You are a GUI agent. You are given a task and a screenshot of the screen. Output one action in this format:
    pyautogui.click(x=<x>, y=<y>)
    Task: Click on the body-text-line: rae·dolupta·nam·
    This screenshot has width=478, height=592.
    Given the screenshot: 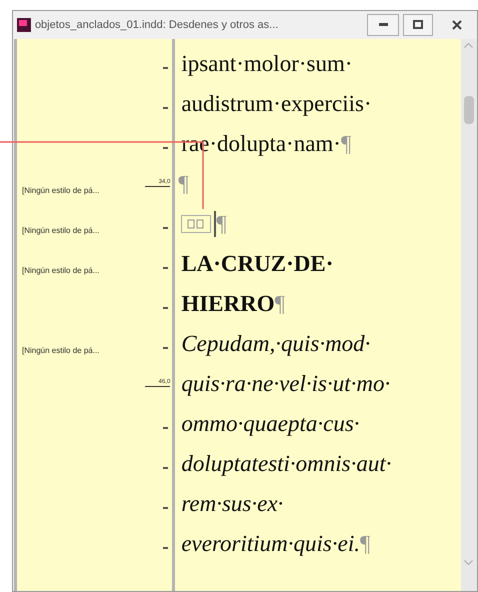 What is the action you would take?
    pyautogui.click(x=261, y=144)
    